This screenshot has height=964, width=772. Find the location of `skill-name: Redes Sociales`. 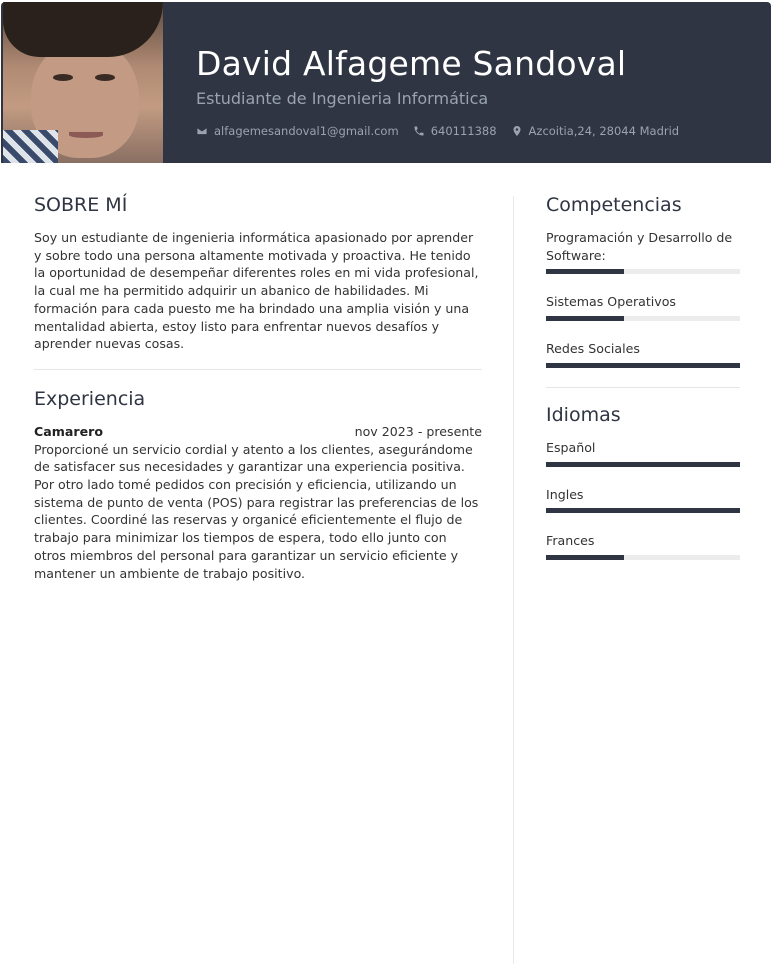

skill-name: Redes Sociales is located at coordinates (593, 349).